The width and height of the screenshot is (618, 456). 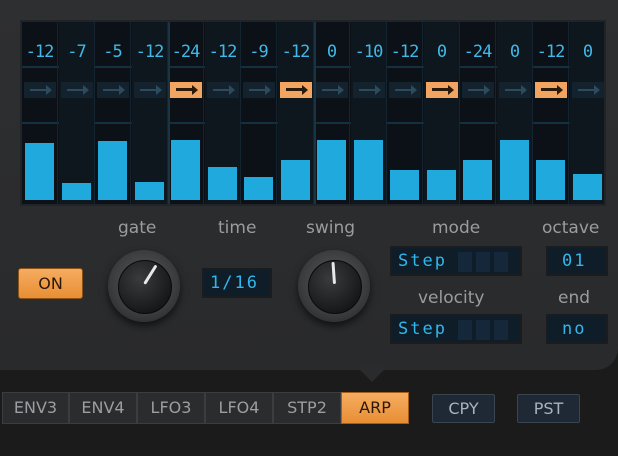 I want to click on velocity-label: velocity, so click(x=451, y=298).